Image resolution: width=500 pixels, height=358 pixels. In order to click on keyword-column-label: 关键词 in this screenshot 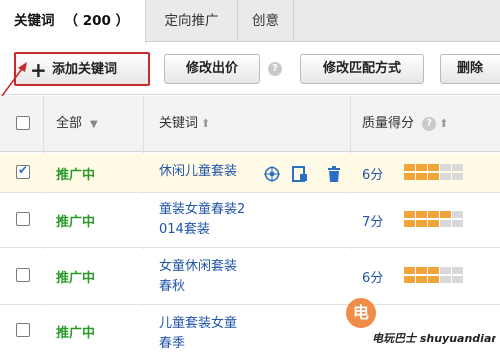, I will do `click(179, 123)`.